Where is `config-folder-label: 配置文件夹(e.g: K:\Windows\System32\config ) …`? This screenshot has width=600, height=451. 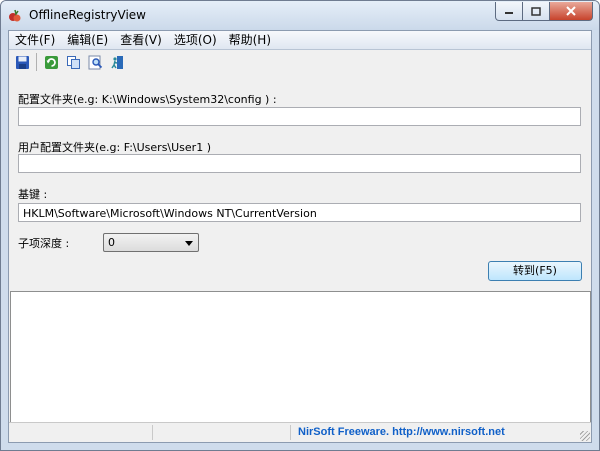
config-folder-label: 配置文件夹(e.g: K:\Windows\System32\config ) … is located at coordinates (147, 99).